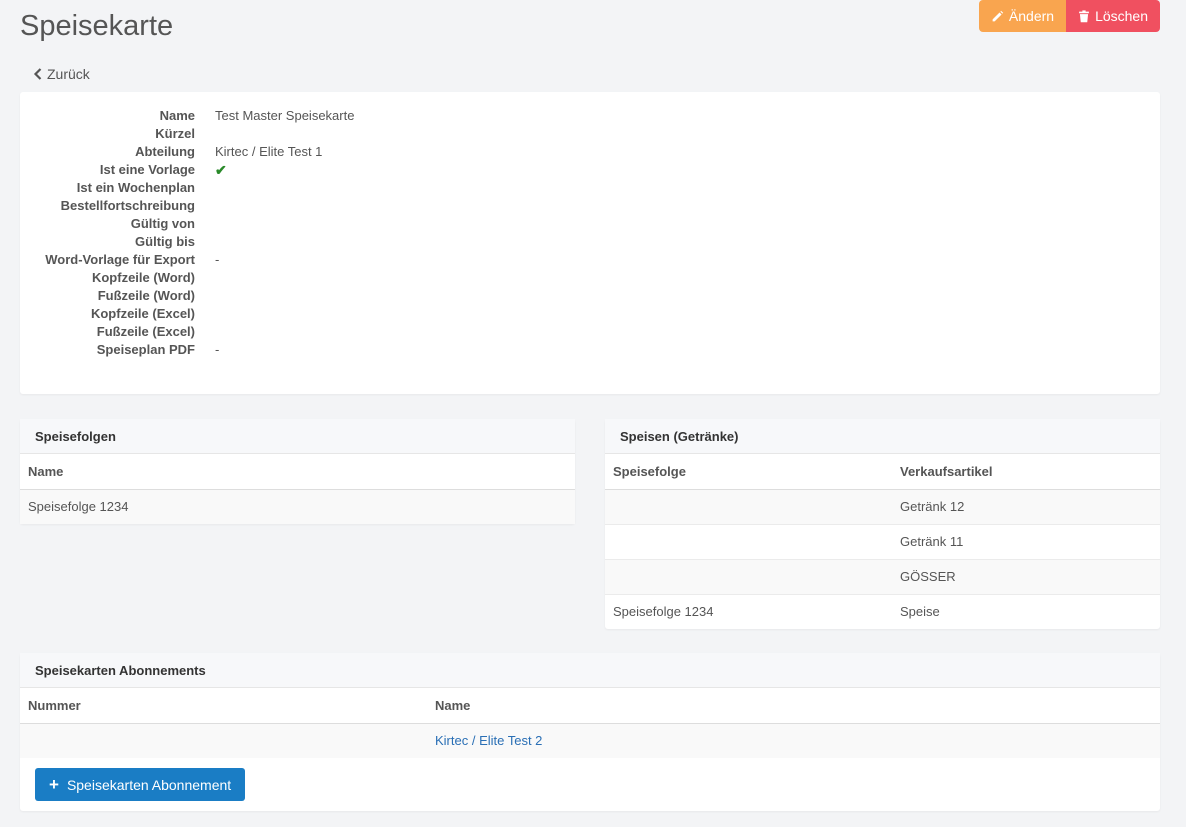 The image size is (1186, 827). Describe the element at coordinates (285, 115) in the screenshot. I see `detail-value: Test Master Speisekarte` at that location.